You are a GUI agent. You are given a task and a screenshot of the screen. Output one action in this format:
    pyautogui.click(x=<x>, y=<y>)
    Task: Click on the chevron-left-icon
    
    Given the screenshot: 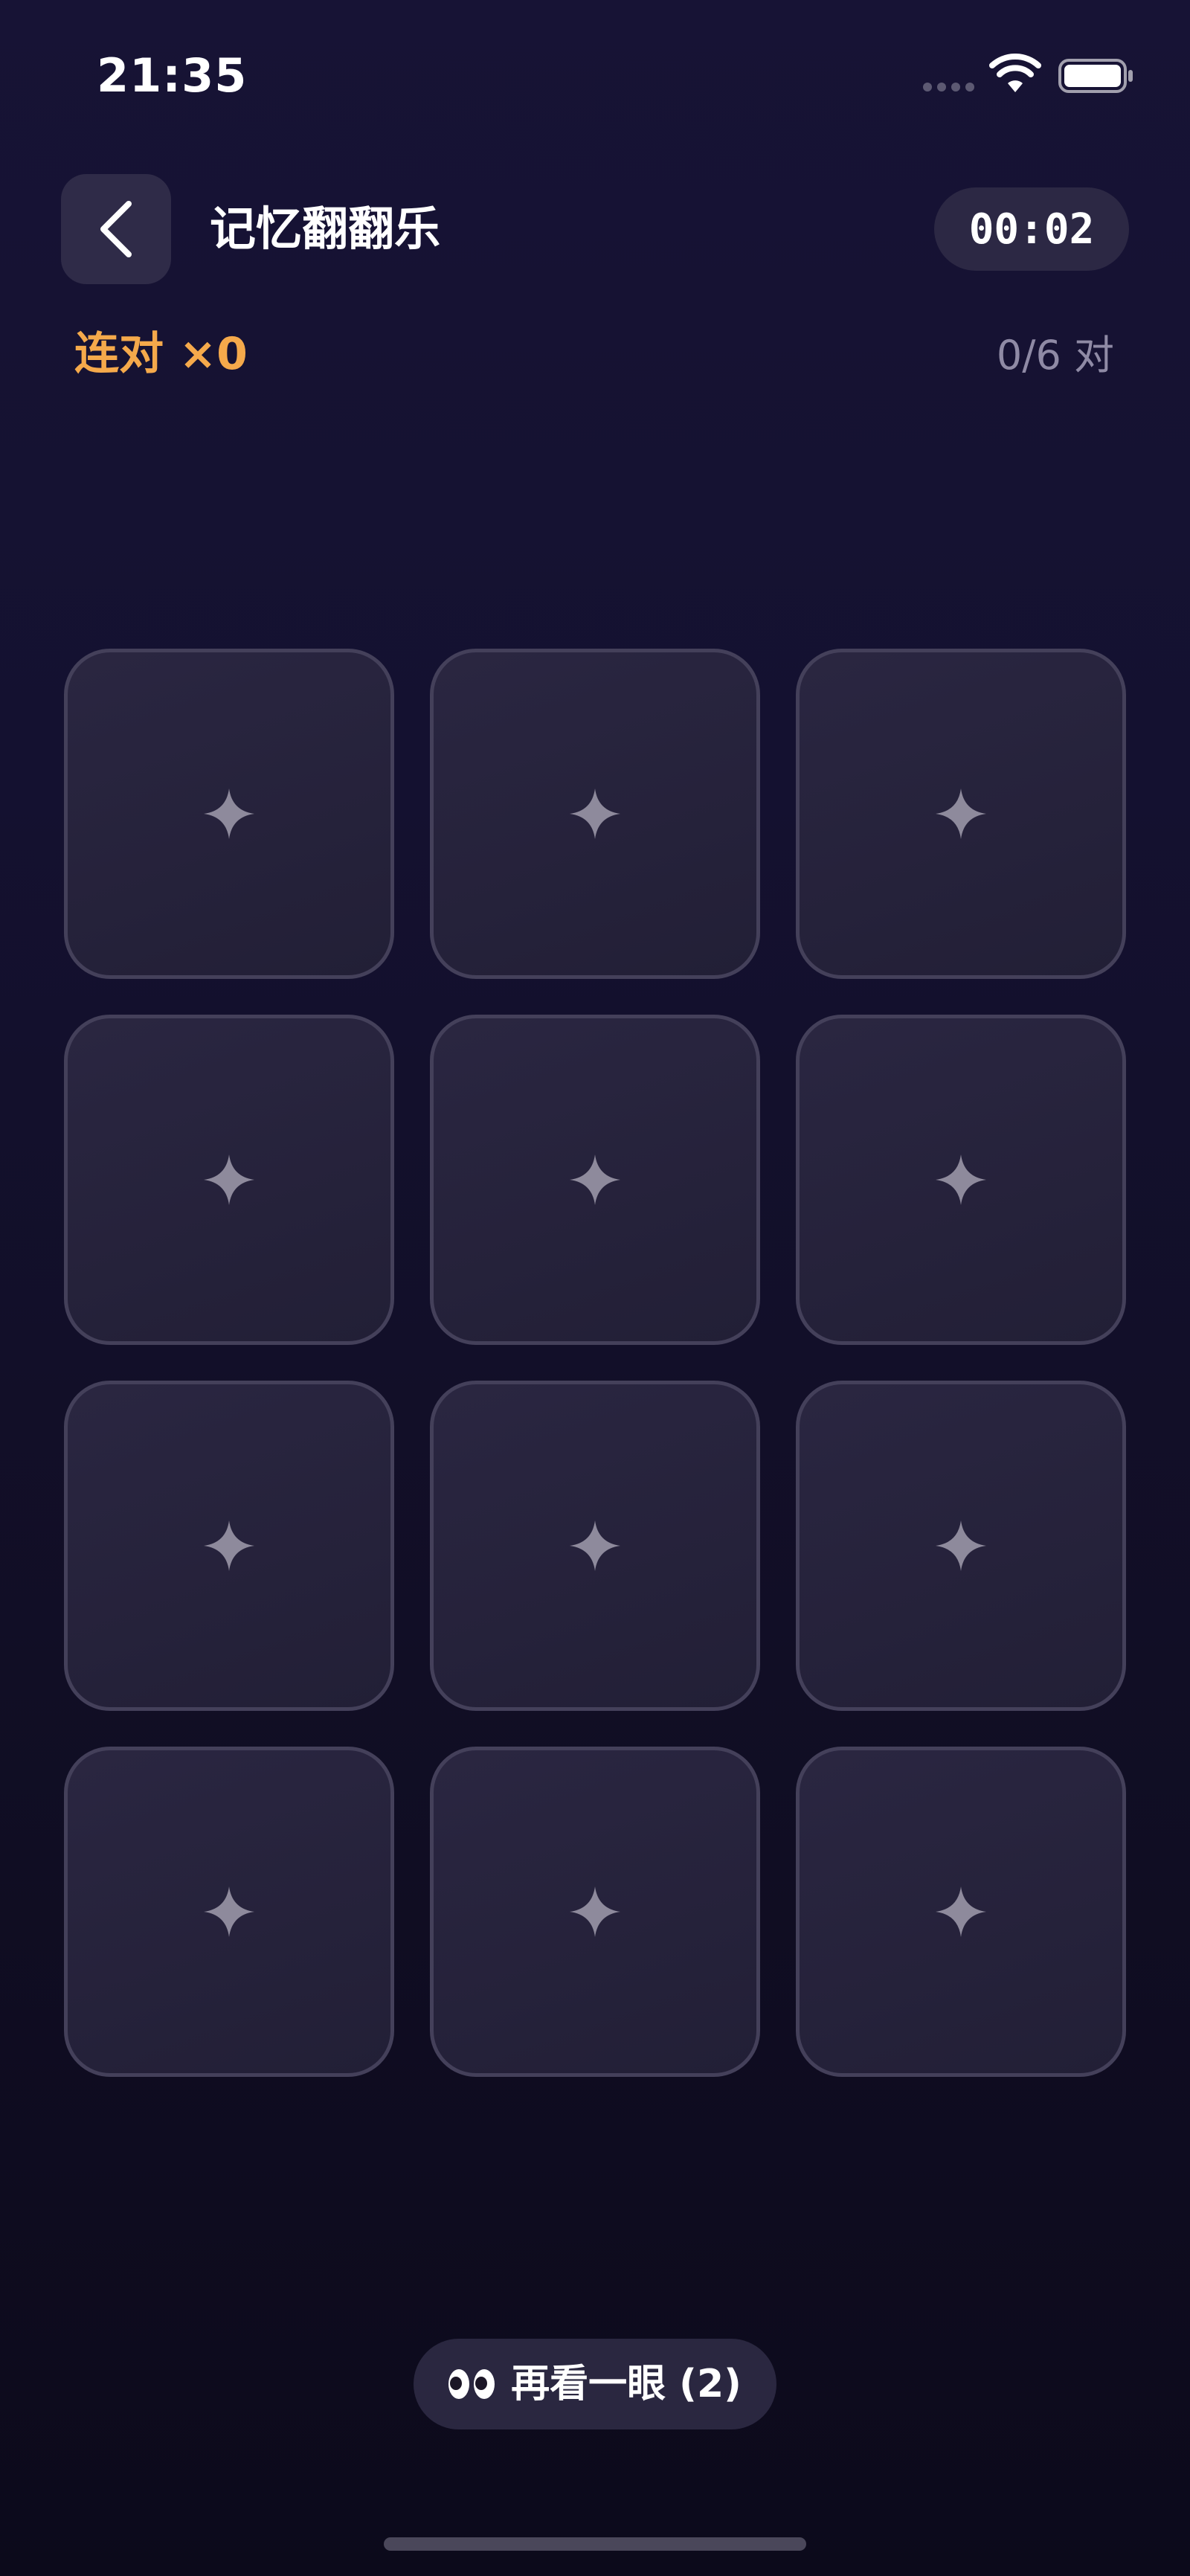 What is the action you would take?
    pyautogui.click(x=116, y=229)
    